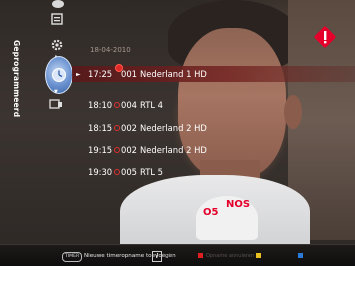 The height and width of the screenshot is (291, 355). Describe the element at coordinates (258, 255) in the screenshot. I see `yellow-key-icon` at that location.